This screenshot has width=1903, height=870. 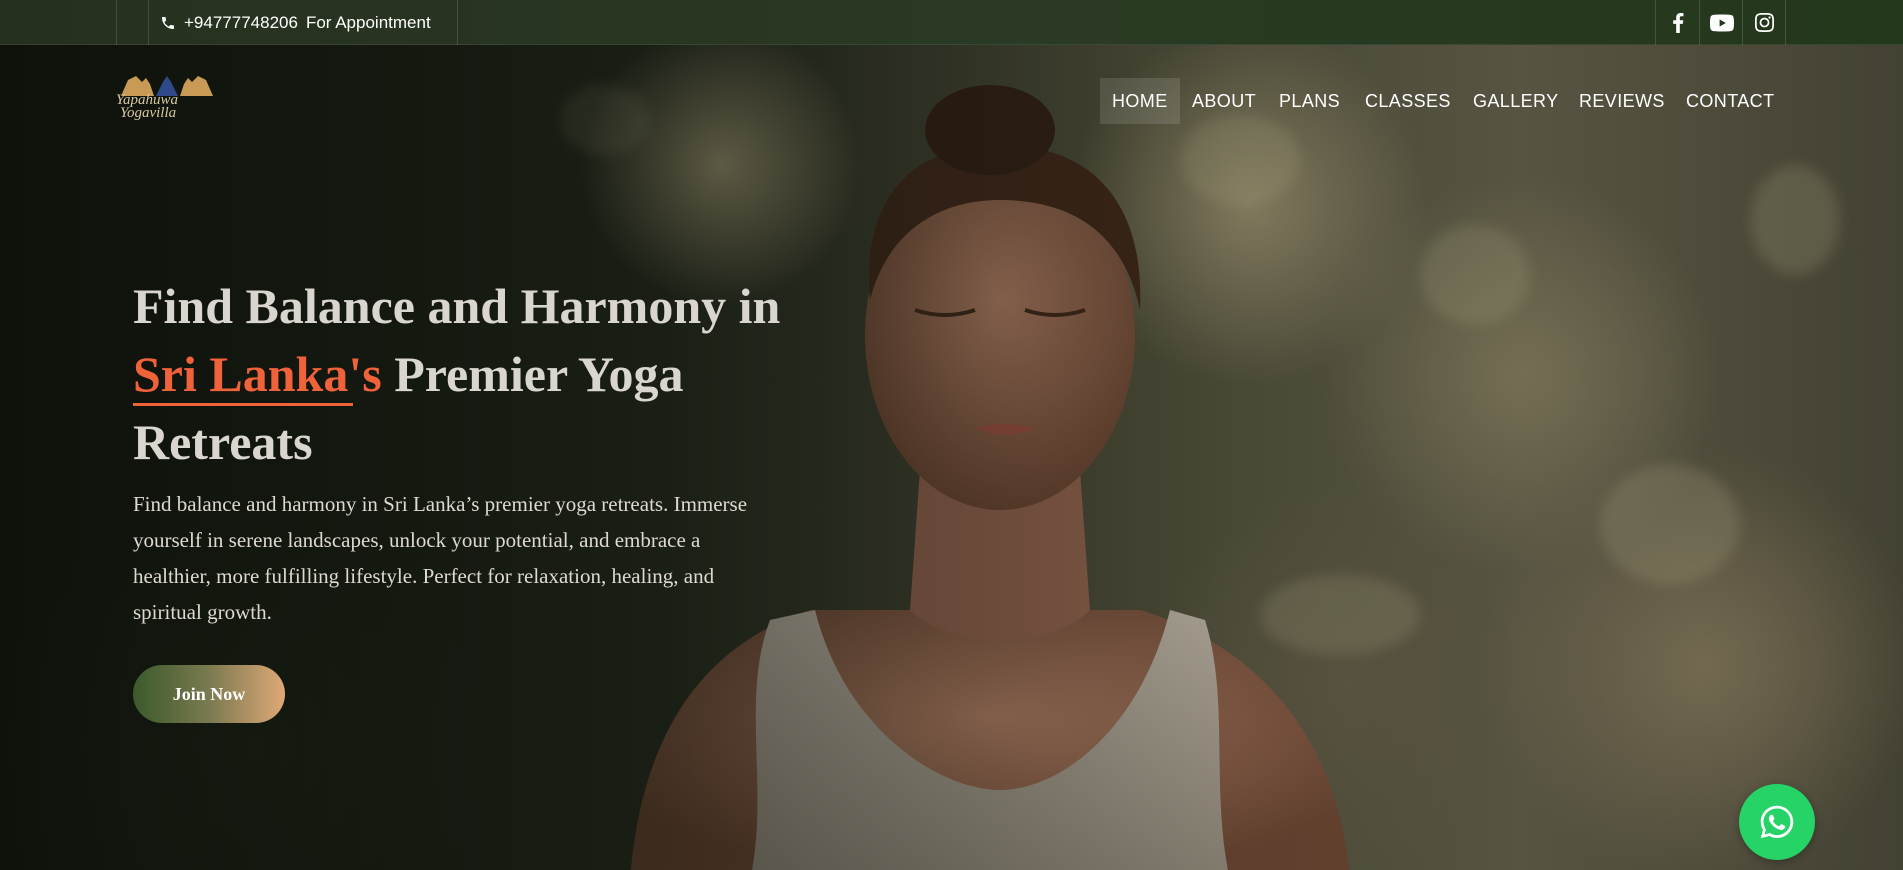 I want to click on instagram-icon, so click(x=1764, y=22).